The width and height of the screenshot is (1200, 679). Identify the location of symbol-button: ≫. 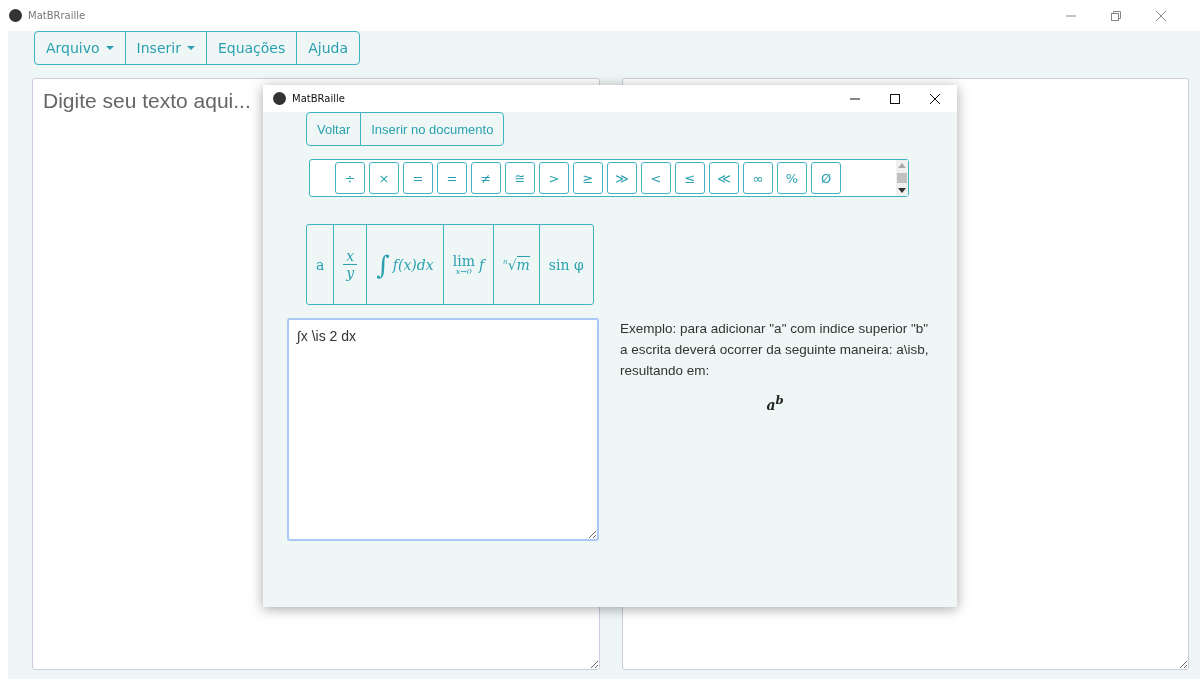
(622, 178).